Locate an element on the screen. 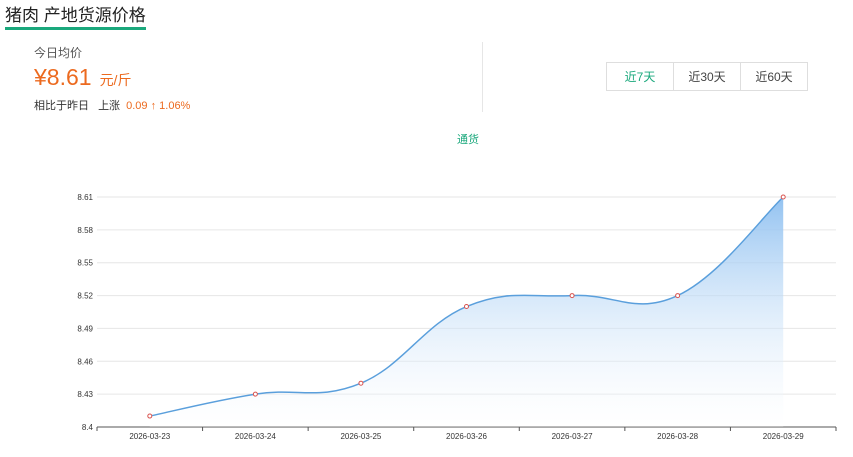  compare-row: 相比于昨日 上涨 0.09 ↑ 1.06% is located at coordinates (112, 105).